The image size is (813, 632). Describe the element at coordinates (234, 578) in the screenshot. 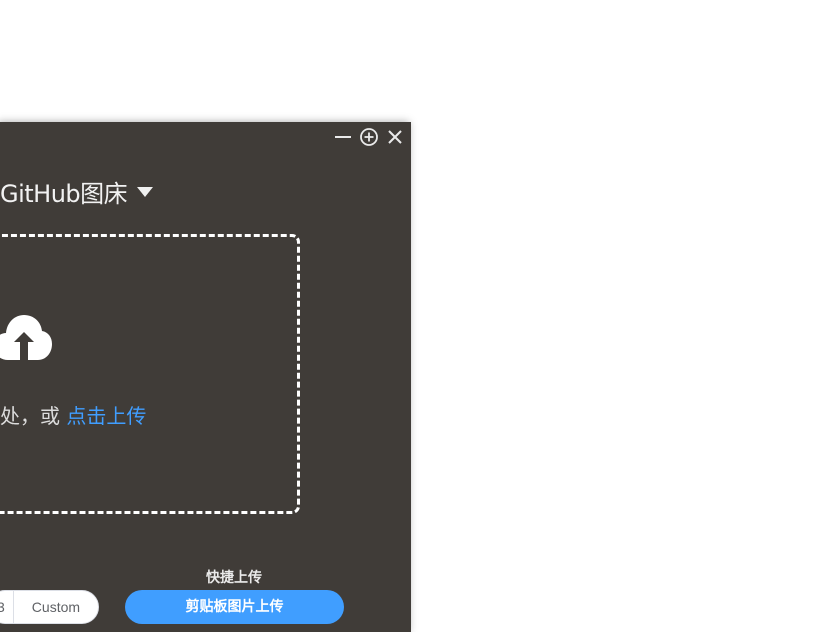

I see `quick-upload-label: 快捷上传` at that location.